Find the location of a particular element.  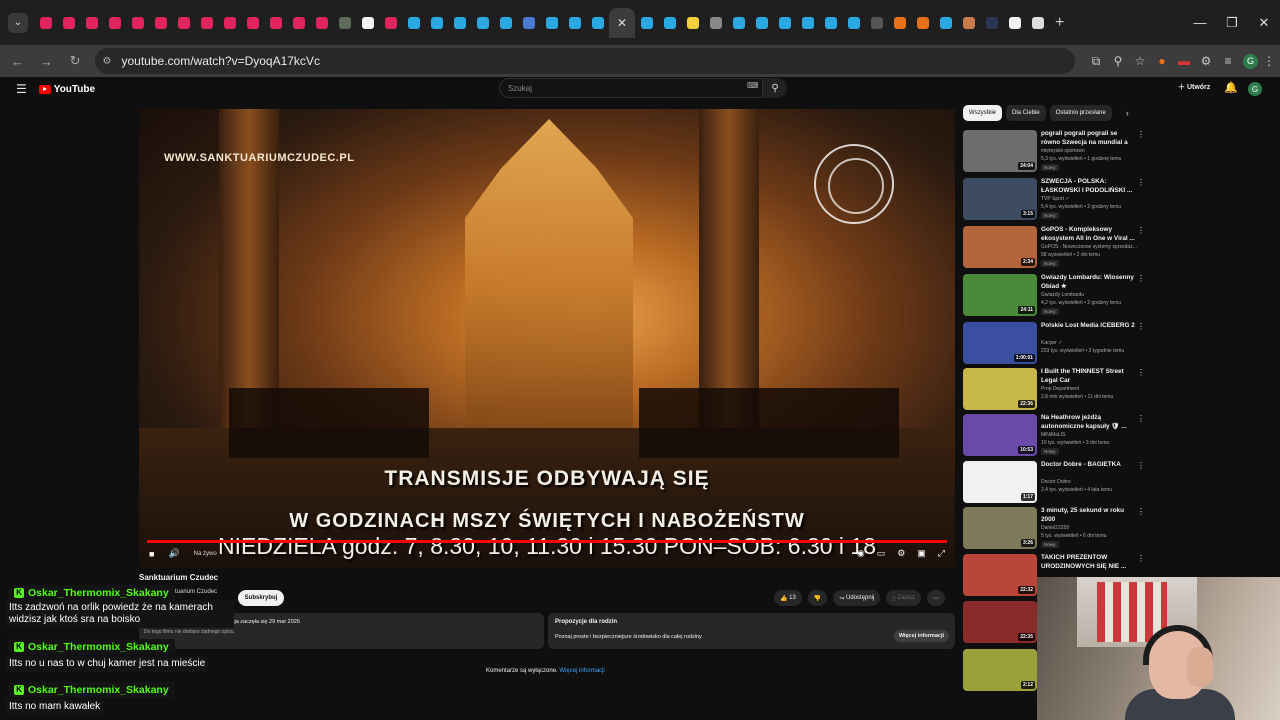

restore-button: ❐ is located at coordinates (1232, 23).